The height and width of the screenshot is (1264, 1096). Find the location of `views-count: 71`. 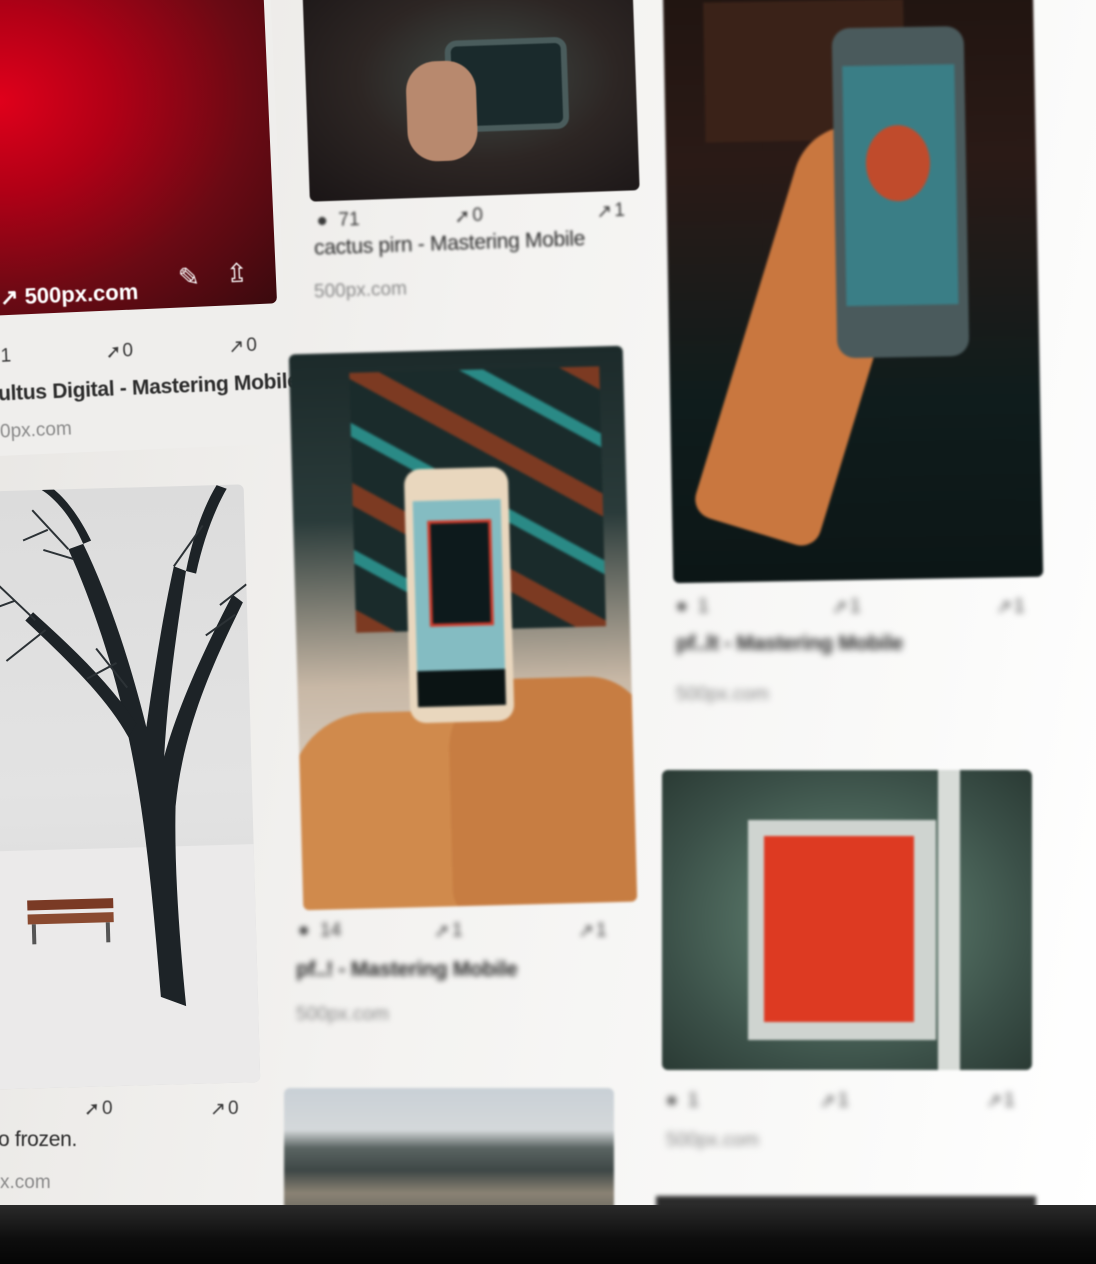

views-count: 71 is located at coordinates (349, 220).